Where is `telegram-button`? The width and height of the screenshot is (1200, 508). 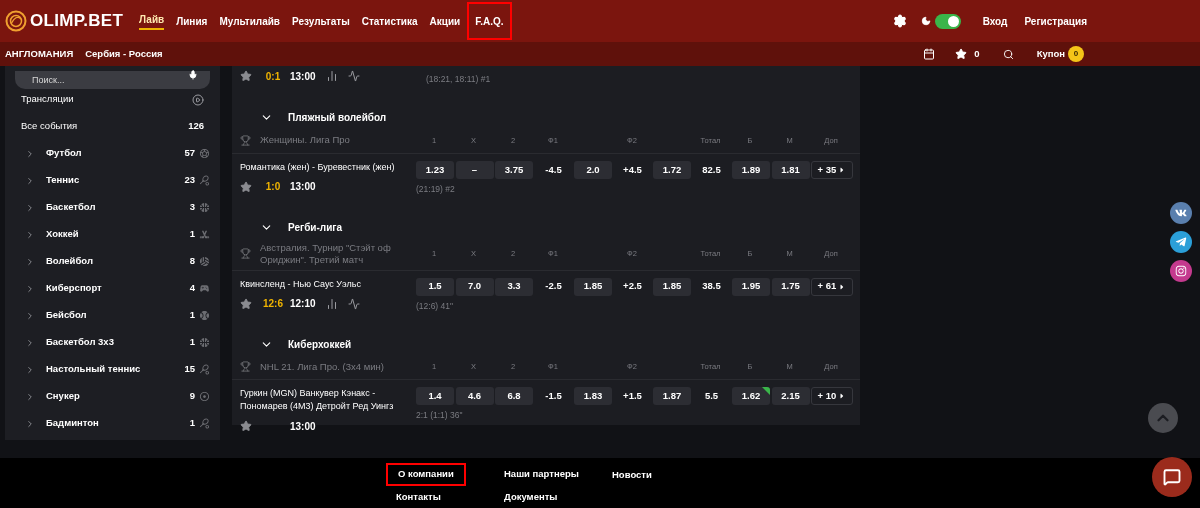 telegram-button is located at coordinates (1181, 242).